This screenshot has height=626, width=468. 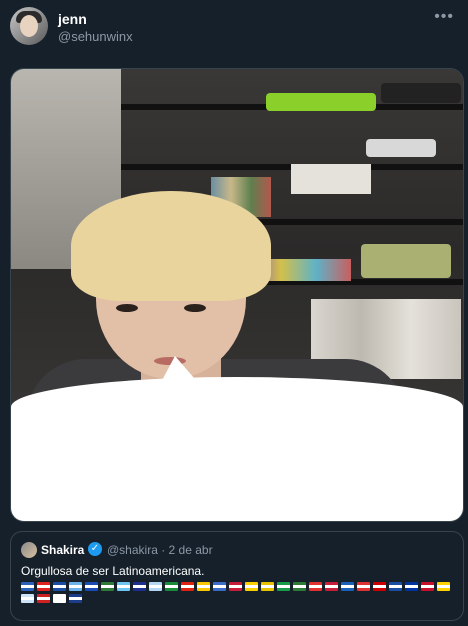 I want to click on verified-badge-icon: ✓, so click(x=95, y=549).